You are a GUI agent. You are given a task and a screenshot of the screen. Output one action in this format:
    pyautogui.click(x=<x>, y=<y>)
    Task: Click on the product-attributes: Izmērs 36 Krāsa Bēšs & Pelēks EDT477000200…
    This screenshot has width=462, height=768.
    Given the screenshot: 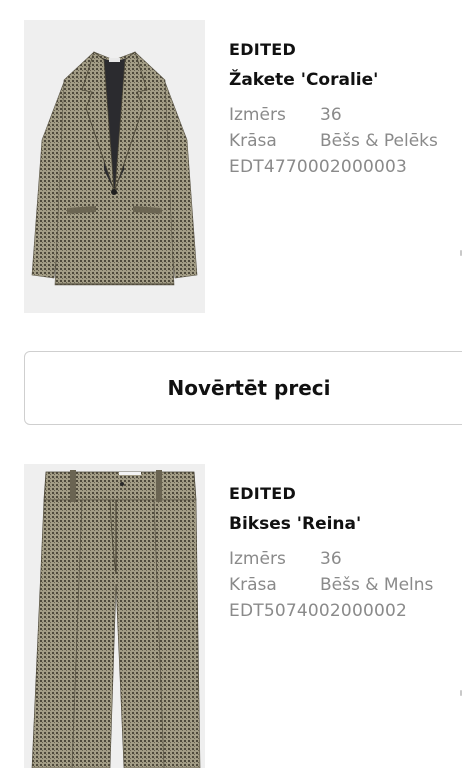 What is the action you would take?
    pyautogui.click(x=345, y=141)
    